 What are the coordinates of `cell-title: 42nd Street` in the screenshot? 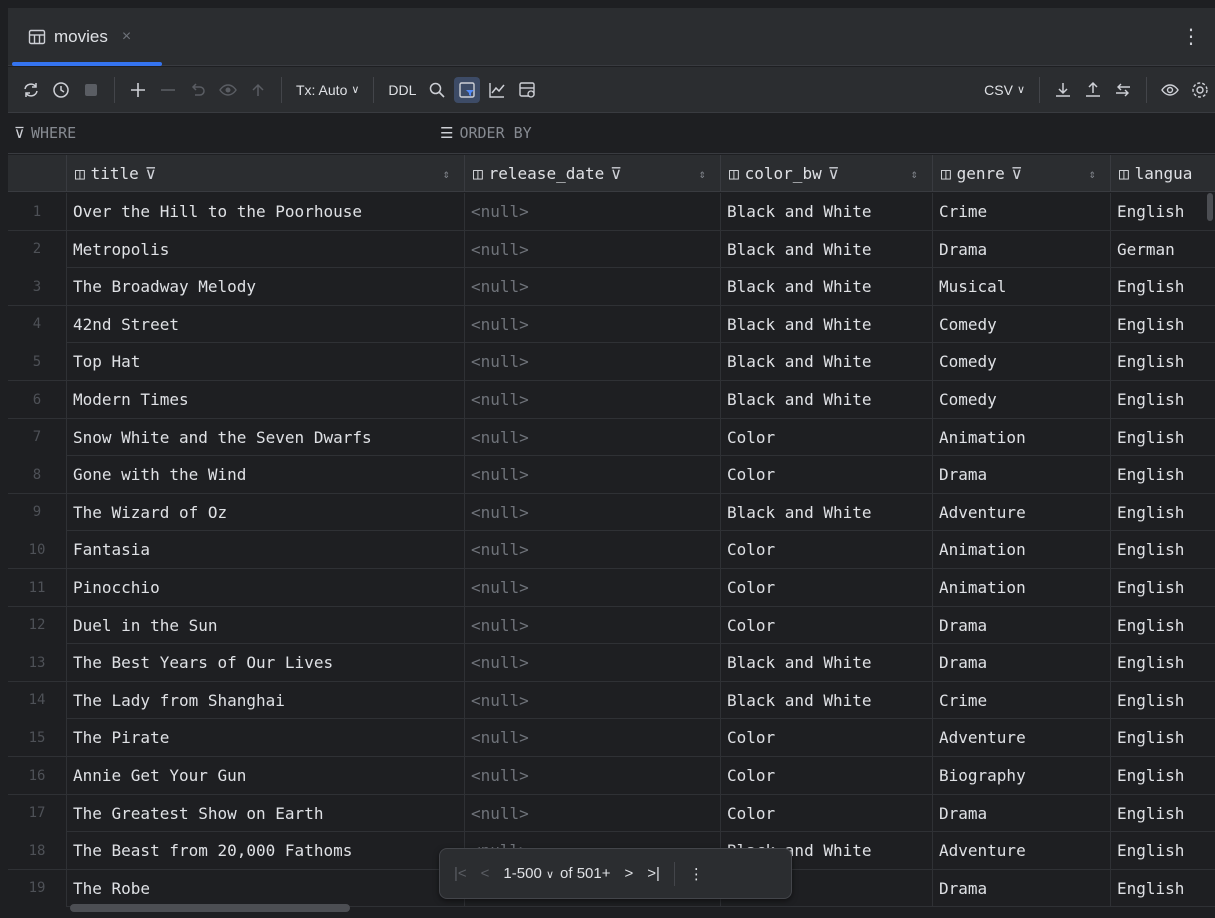 It's located at (266, 324).